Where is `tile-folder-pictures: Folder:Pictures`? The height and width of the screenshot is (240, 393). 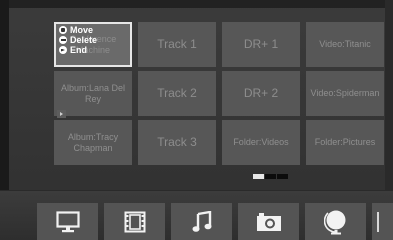
tile-folder-pictures: Folder:Pictures is located at coordinates (345, 142).